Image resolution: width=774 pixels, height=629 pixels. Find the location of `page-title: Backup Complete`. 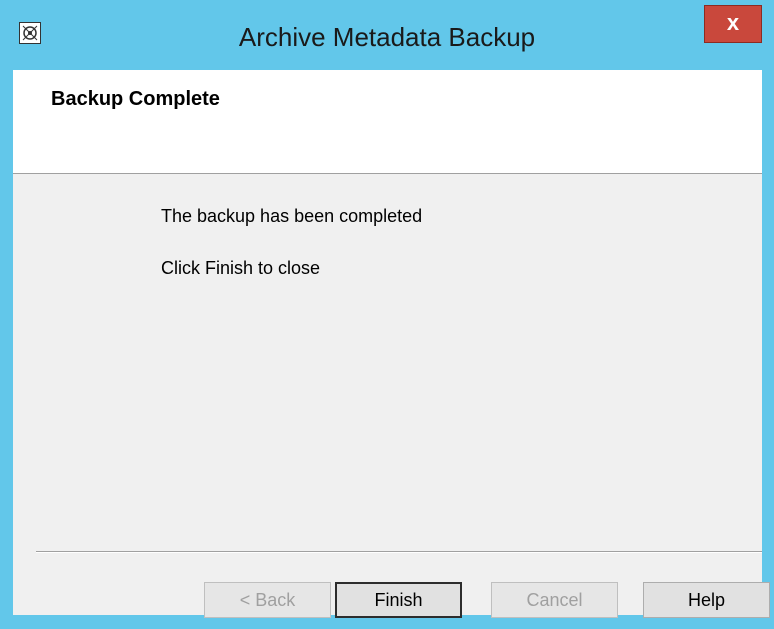

page-title: Backup Complete is located at coordinates (135, 99).